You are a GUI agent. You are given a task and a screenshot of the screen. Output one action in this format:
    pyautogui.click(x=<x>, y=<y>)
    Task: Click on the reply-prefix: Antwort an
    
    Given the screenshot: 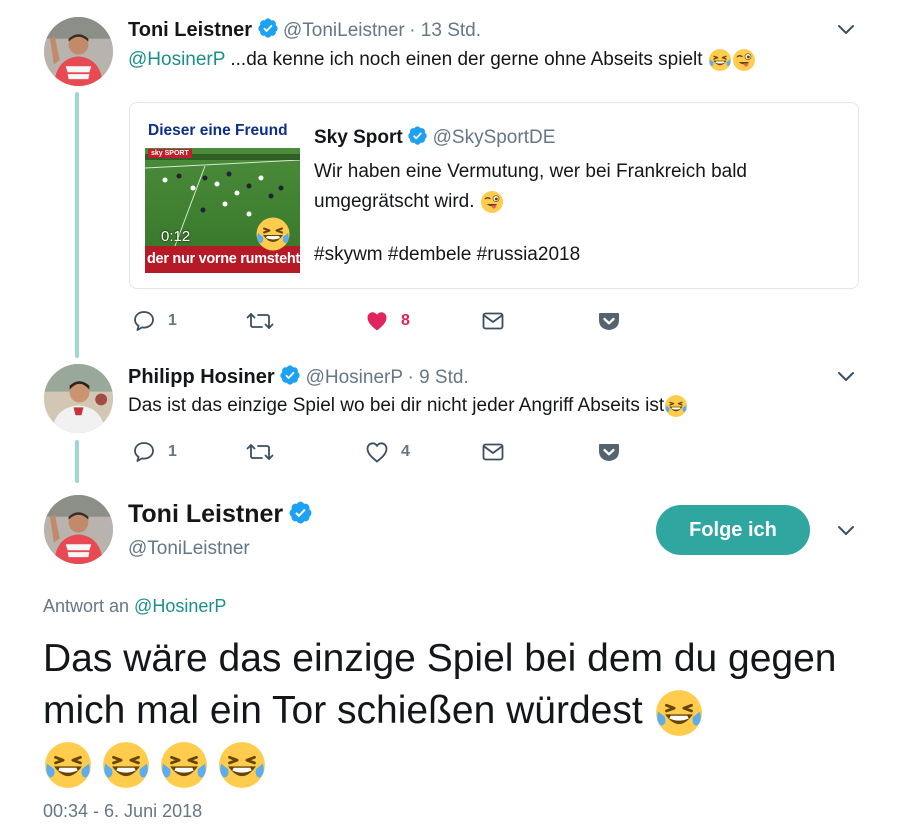 What is the action you would take?
    pyautogui.click(x=89, y=606)
    